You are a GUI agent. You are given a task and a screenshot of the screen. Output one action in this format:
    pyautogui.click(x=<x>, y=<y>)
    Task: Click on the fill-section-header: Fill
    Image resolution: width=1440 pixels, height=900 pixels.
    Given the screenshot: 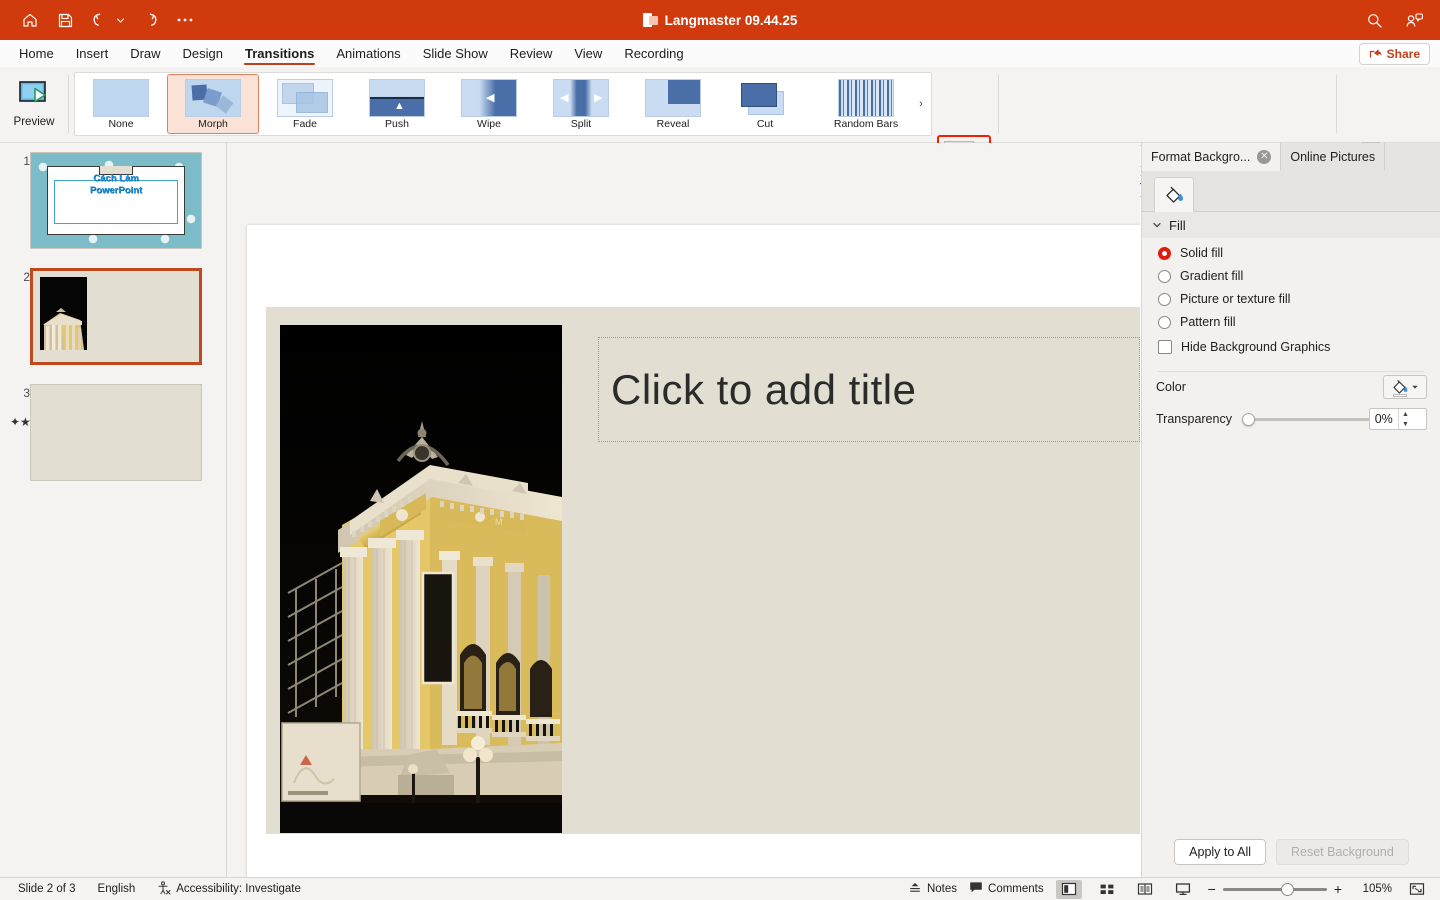 What is the action you would take?
    pyautogui.click(x=1291, y=225)
    